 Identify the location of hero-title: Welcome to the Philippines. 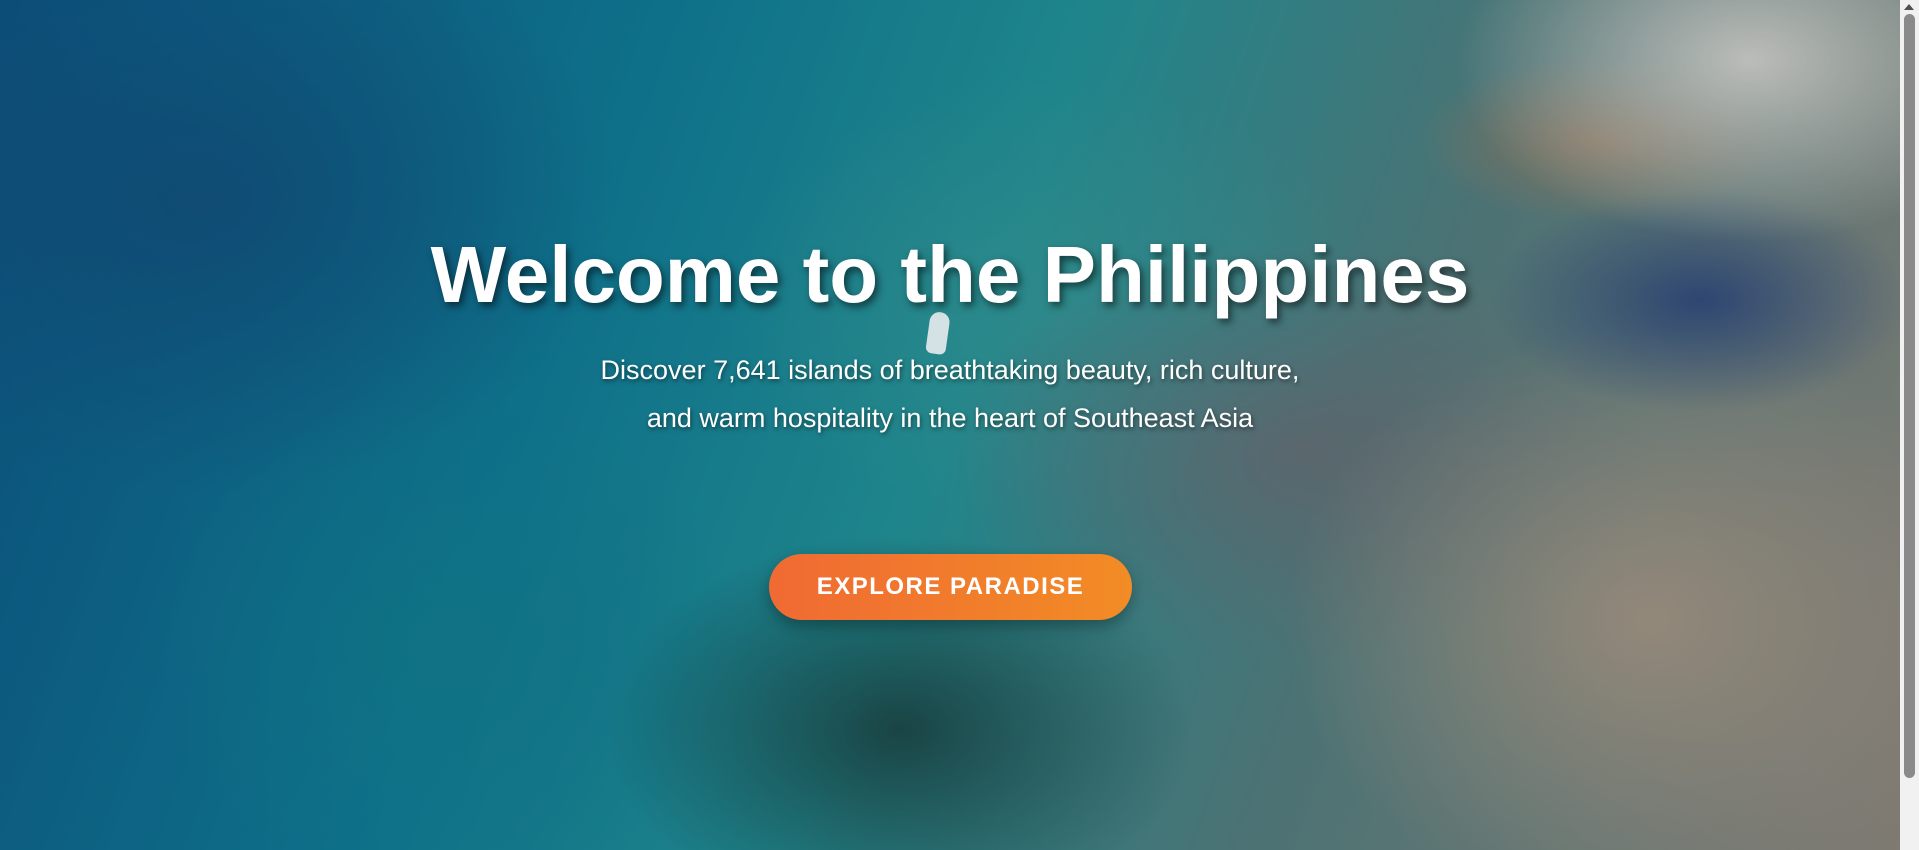
(950, 274).